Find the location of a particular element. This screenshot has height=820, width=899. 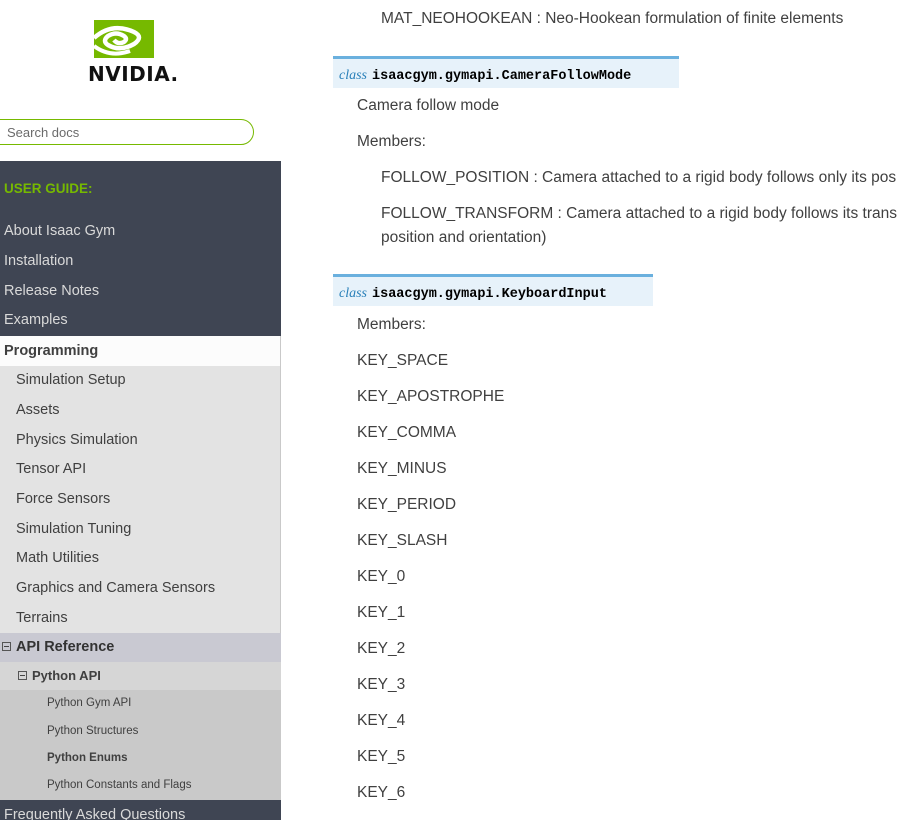

class-signature-camera-follow-mode: class isaacgym.gymapi.CameraFollowMode is located at coordinates (506, 72).